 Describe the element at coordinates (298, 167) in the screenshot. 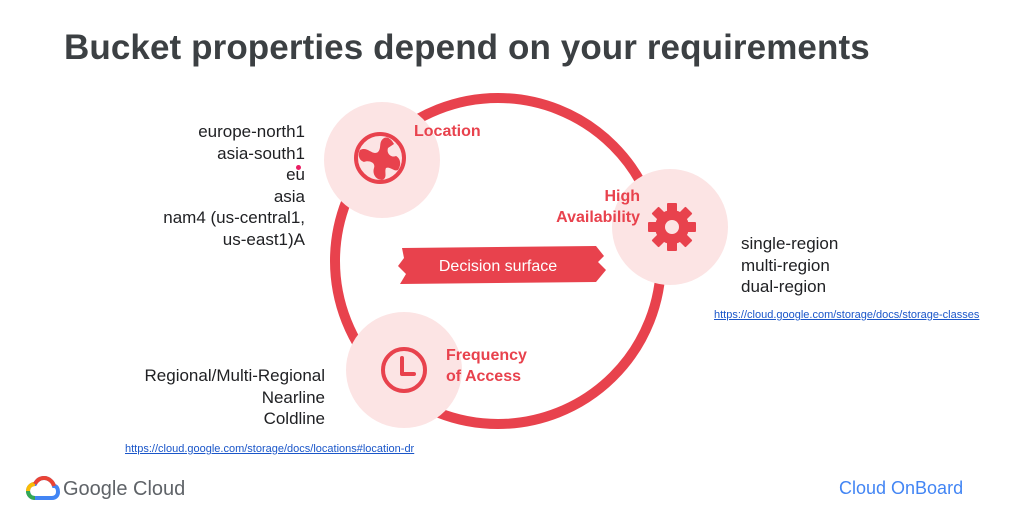

I see `pointer-dot` at that location.